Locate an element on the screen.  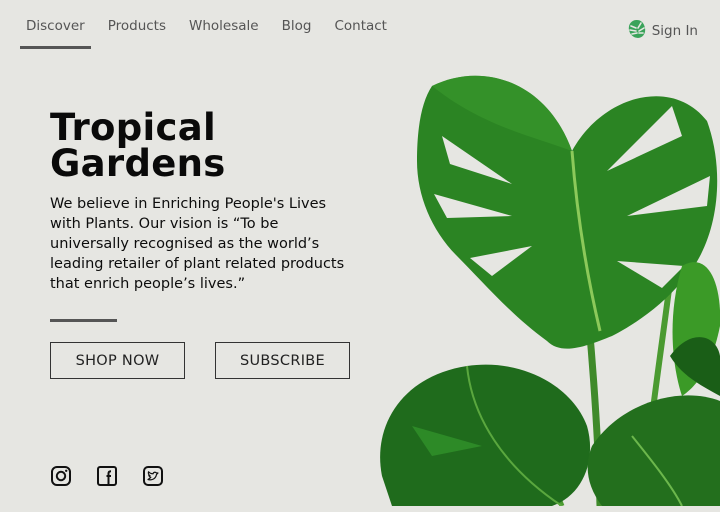
shop-now-button: SHOP NOW is located at coordinates (117, 360).